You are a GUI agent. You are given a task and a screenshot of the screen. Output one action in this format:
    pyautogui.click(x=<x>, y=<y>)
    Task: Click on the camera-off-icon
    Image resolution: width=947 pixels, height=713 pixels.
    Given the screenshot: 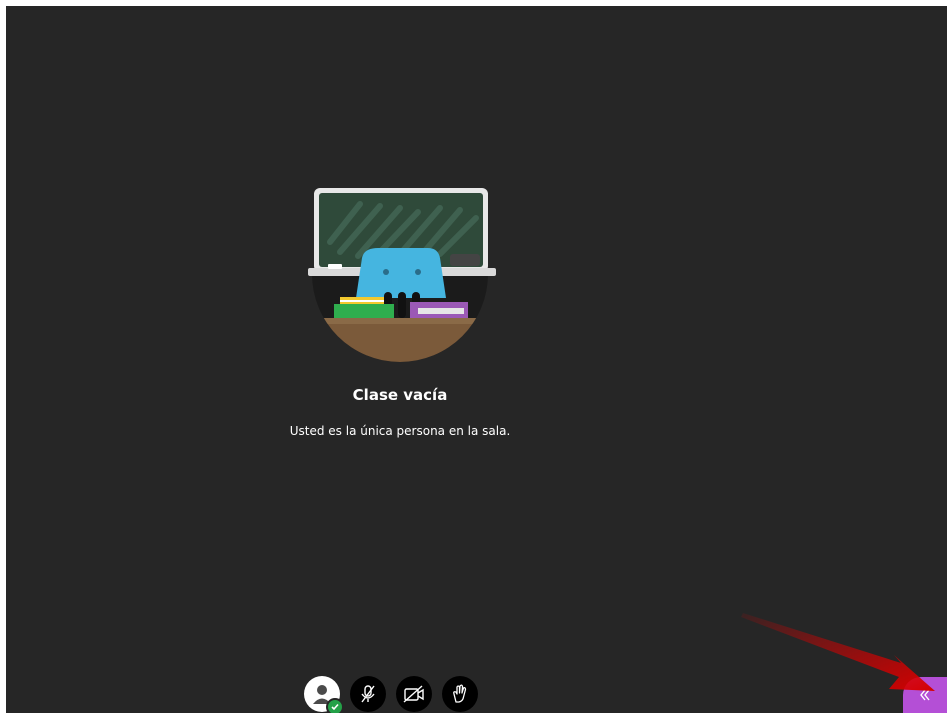 What is the action you would take?
    pyautogui.click(x=413, y=694)
    